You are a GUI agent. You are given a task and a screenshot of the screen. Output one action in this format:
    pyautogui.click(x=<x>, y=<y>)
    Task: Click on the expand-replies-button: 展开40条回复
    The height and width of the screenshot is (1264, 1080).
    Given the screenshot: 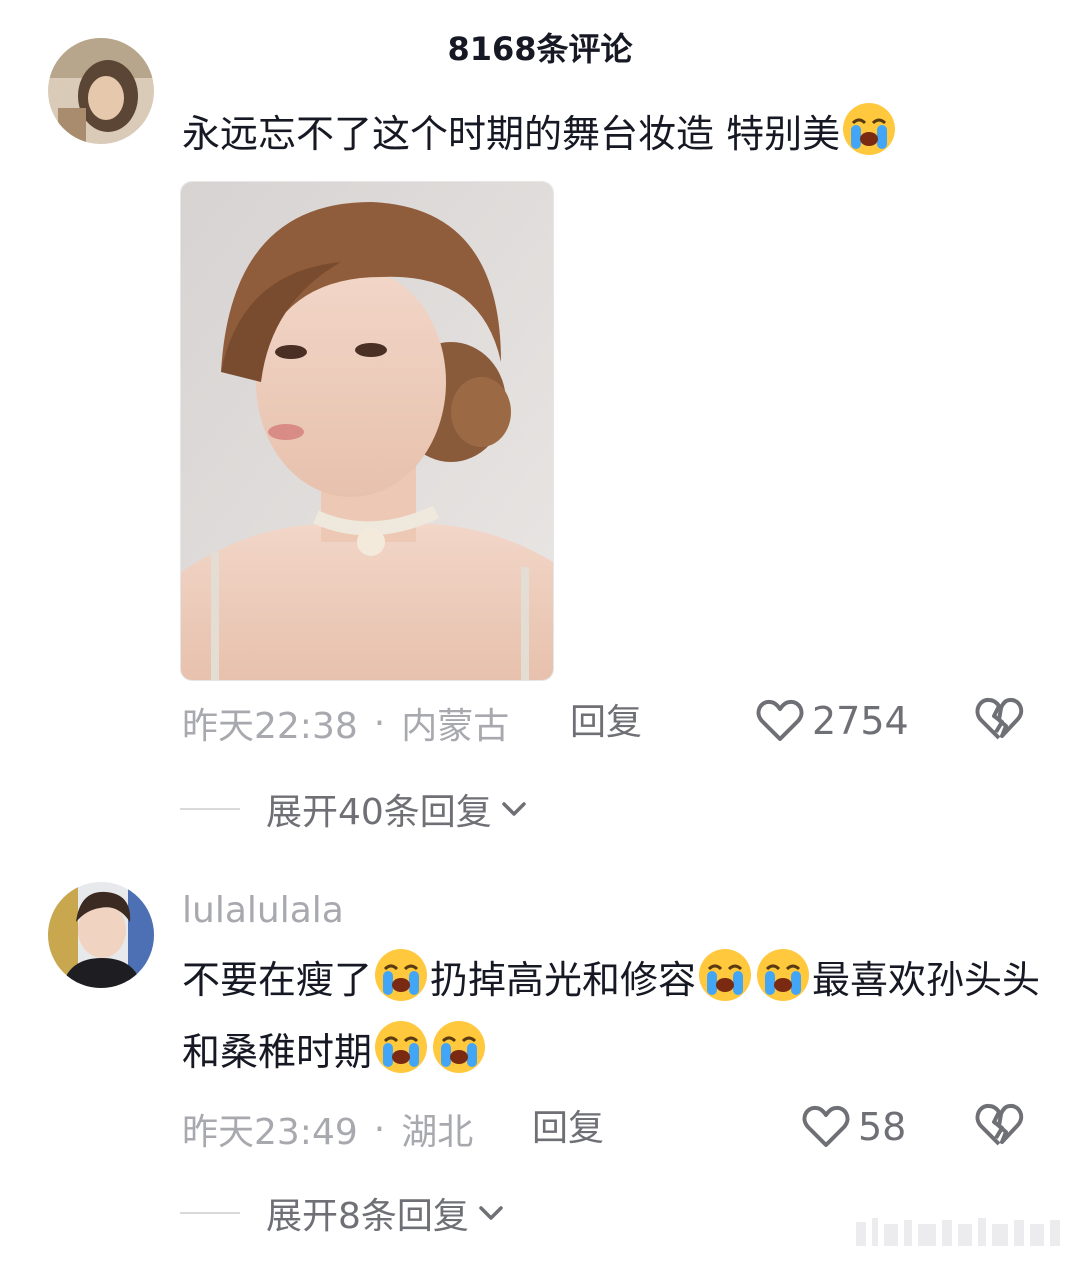 What is the action you would take?
    pyautogui.click(x=354, y=809)
    